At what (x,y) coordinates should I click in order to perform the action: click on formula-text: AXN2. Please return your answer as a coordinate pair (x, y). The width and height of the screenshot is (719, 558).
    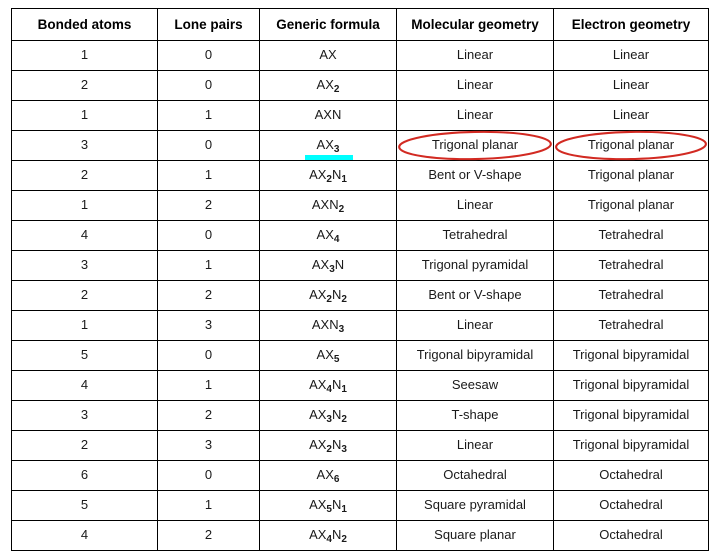
    Looking at the image, I should click on (328, 206).